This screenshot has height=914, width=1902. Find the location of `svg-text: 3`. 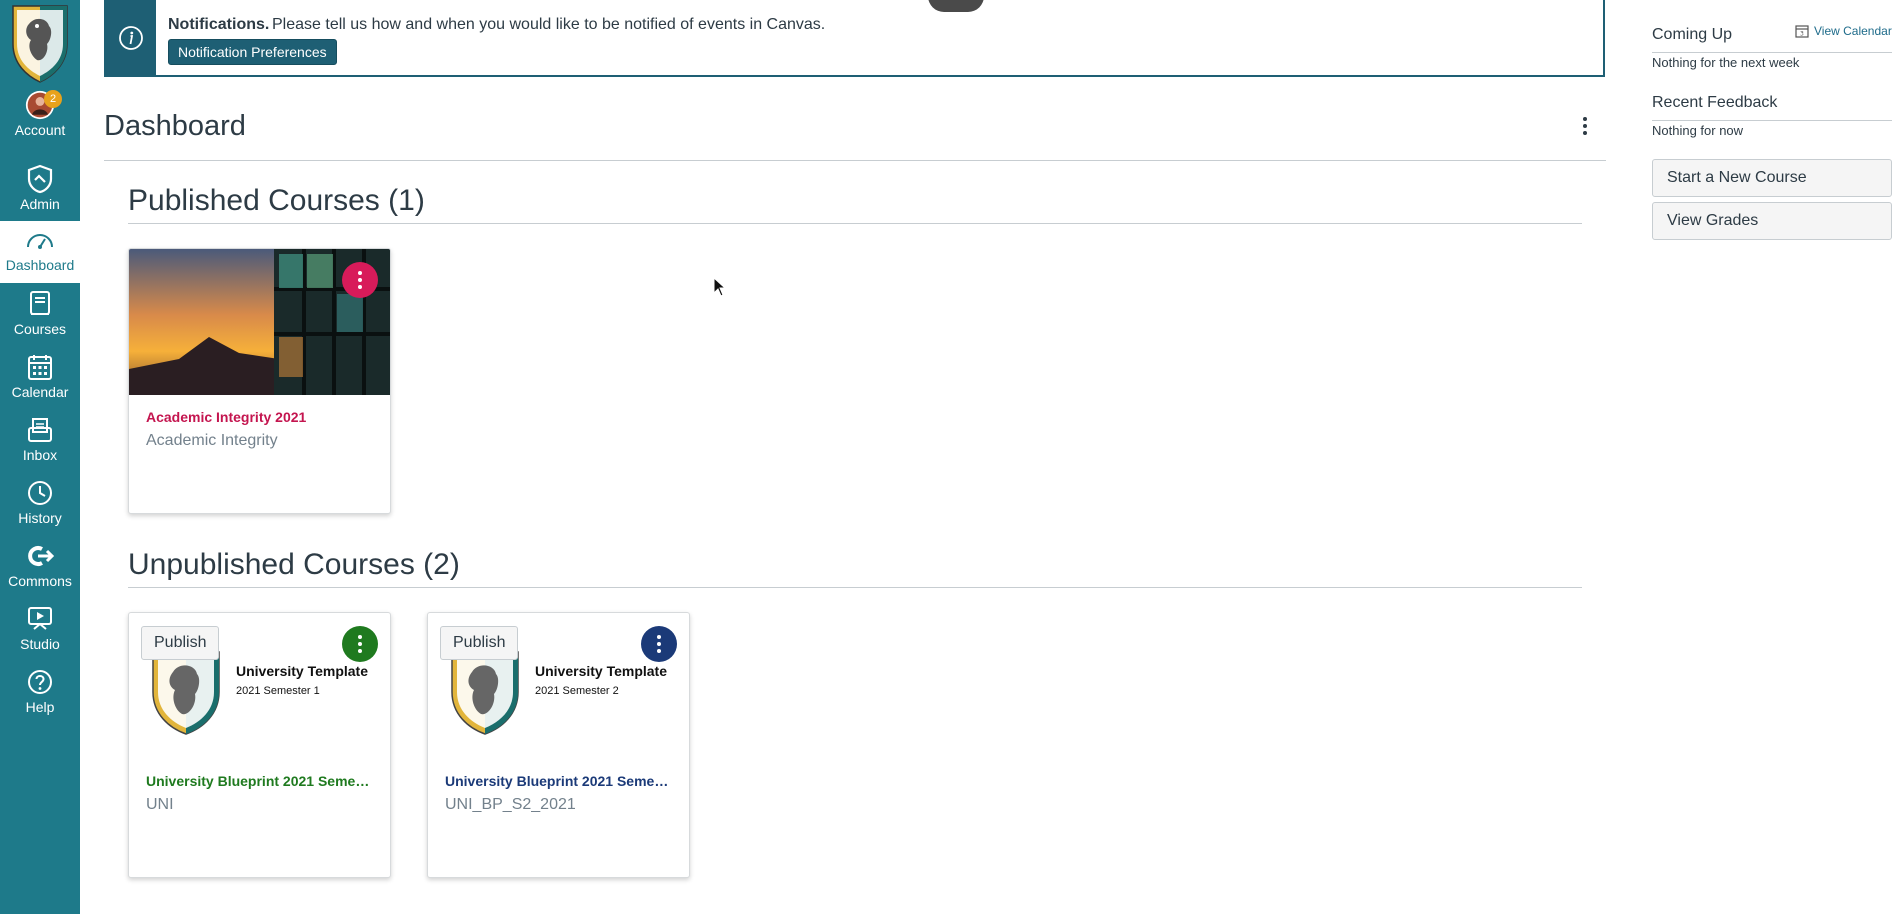

svg-text: 3 is located at coordinates (1802, 34).